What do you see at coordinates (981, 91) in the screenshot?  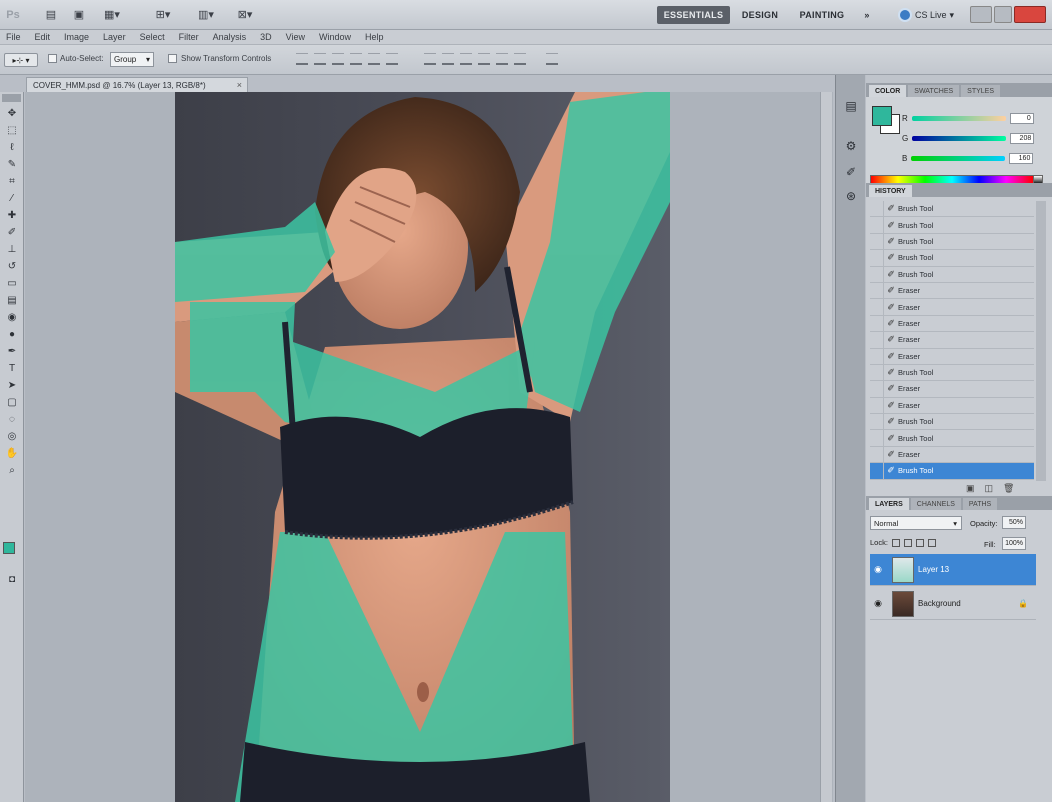 I see `tab-styles: Styles` at bounding box center [981, 91].